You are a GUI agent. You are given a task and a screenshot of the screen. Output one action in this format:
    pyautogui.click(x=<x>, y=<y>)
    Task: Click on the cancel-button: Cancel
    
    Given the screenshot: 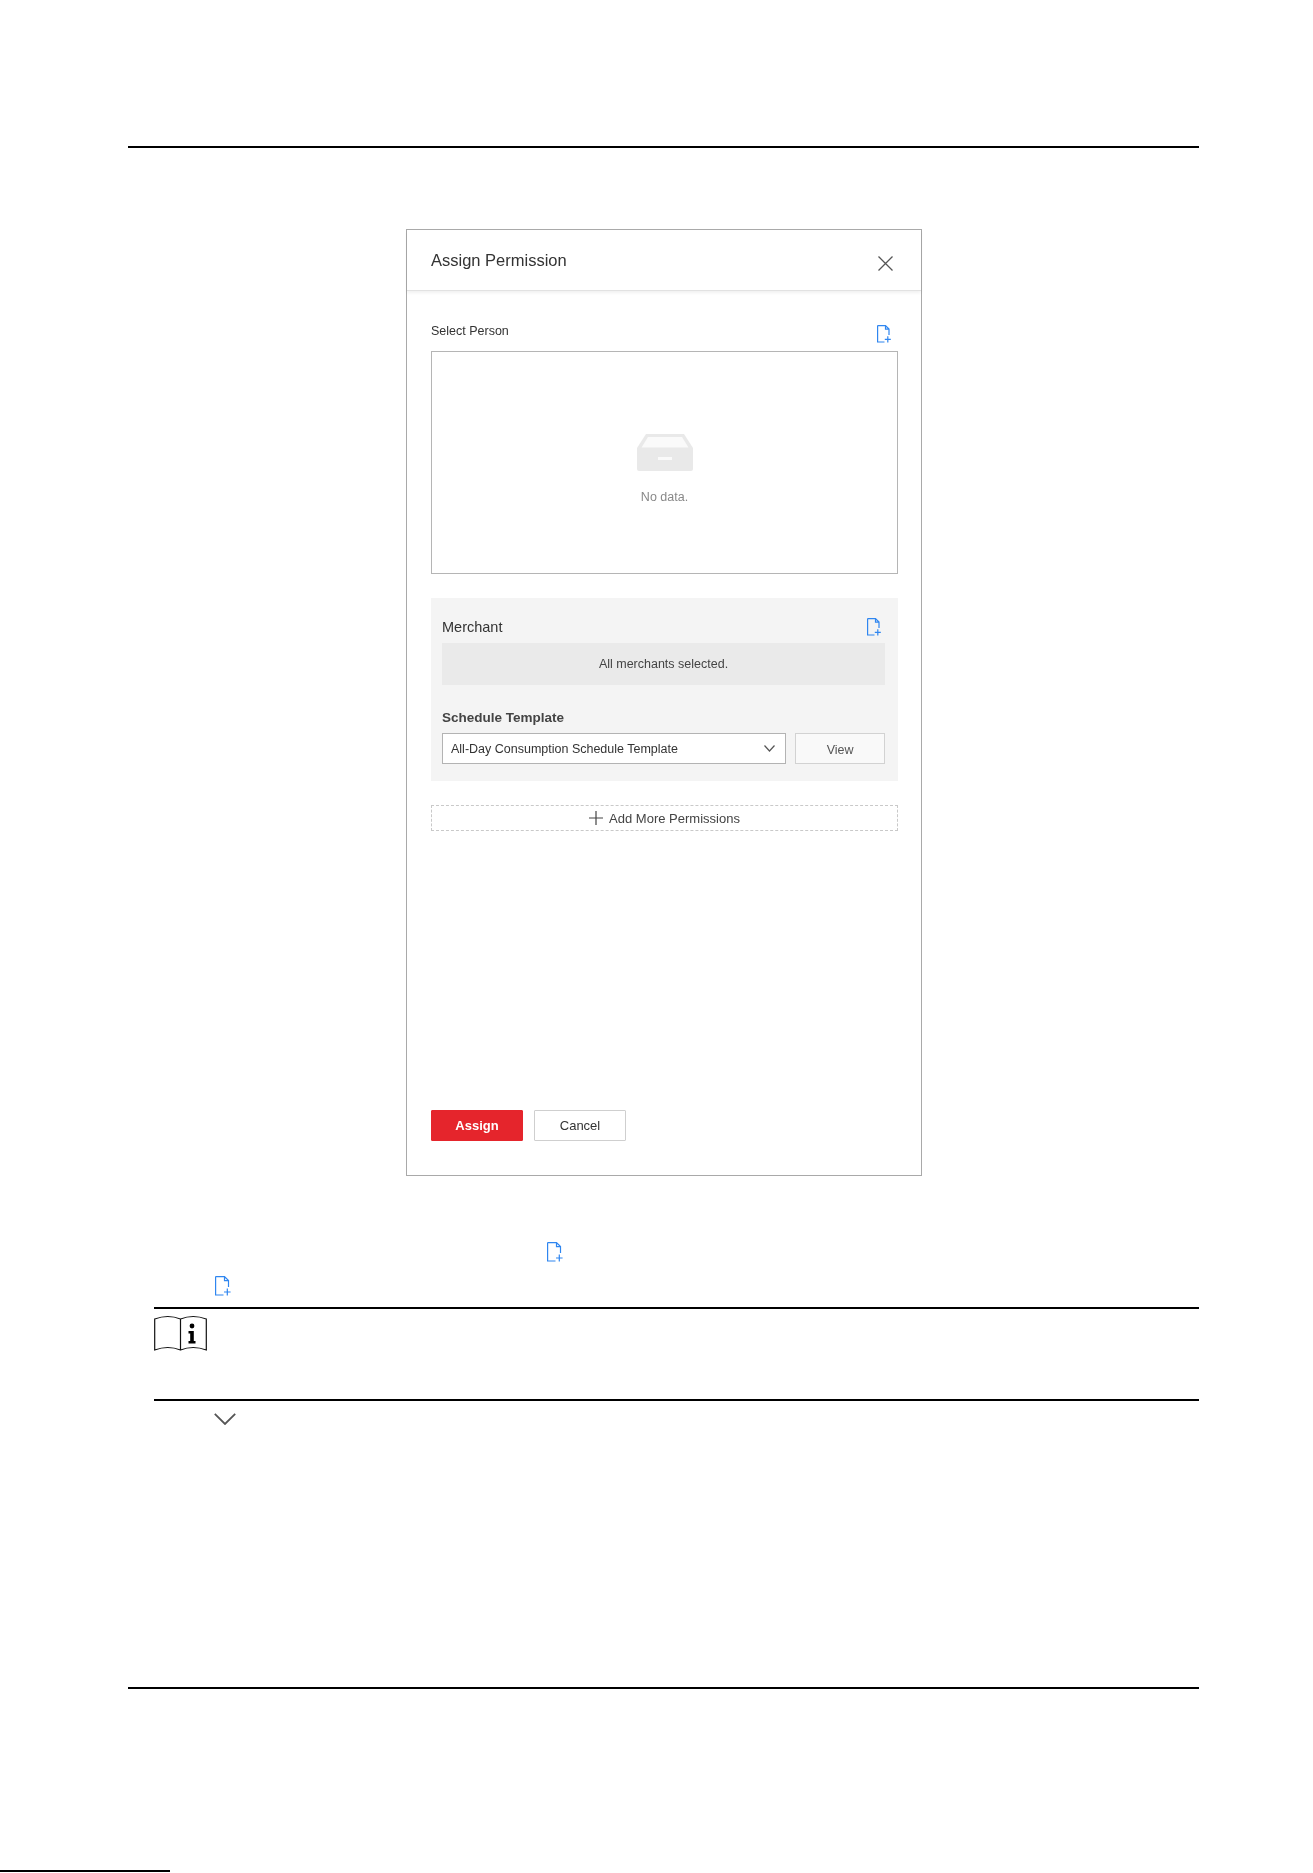 What is the action you would take?
    pyautogui.click(x=580, y=1125)
    